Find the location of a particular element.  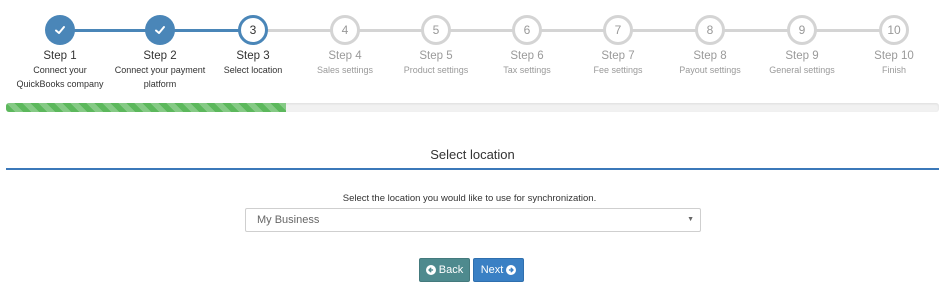

step-5-circle: 5 is located at coordinates (436, 30).